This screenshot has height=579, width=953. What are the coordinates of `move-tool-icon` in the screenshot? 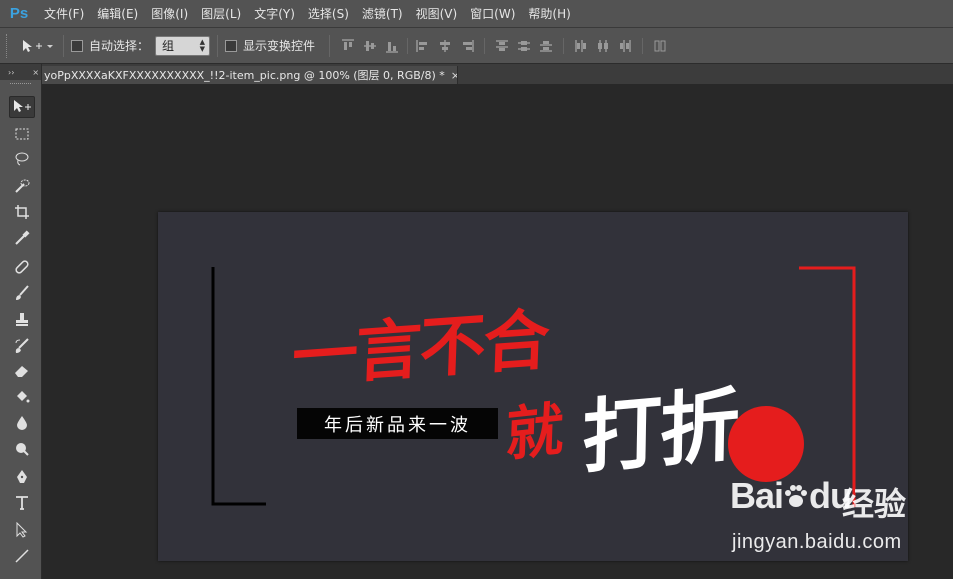 It's located at (22, 106).